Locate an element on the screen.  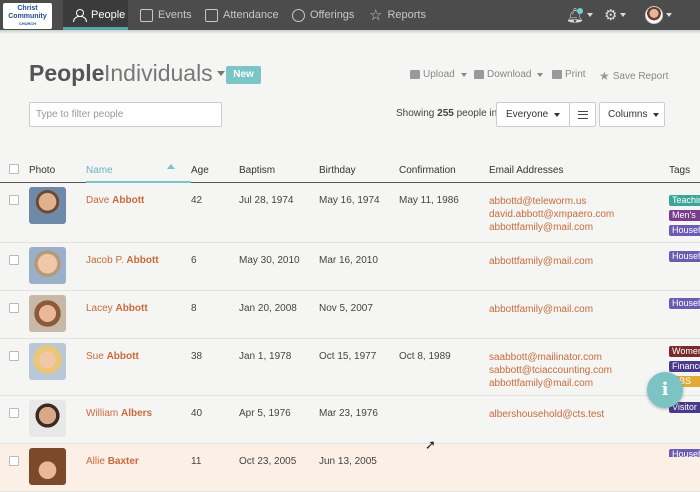
birthday-cell: Mar 23, 1976 is located at coordinates (348, 413).